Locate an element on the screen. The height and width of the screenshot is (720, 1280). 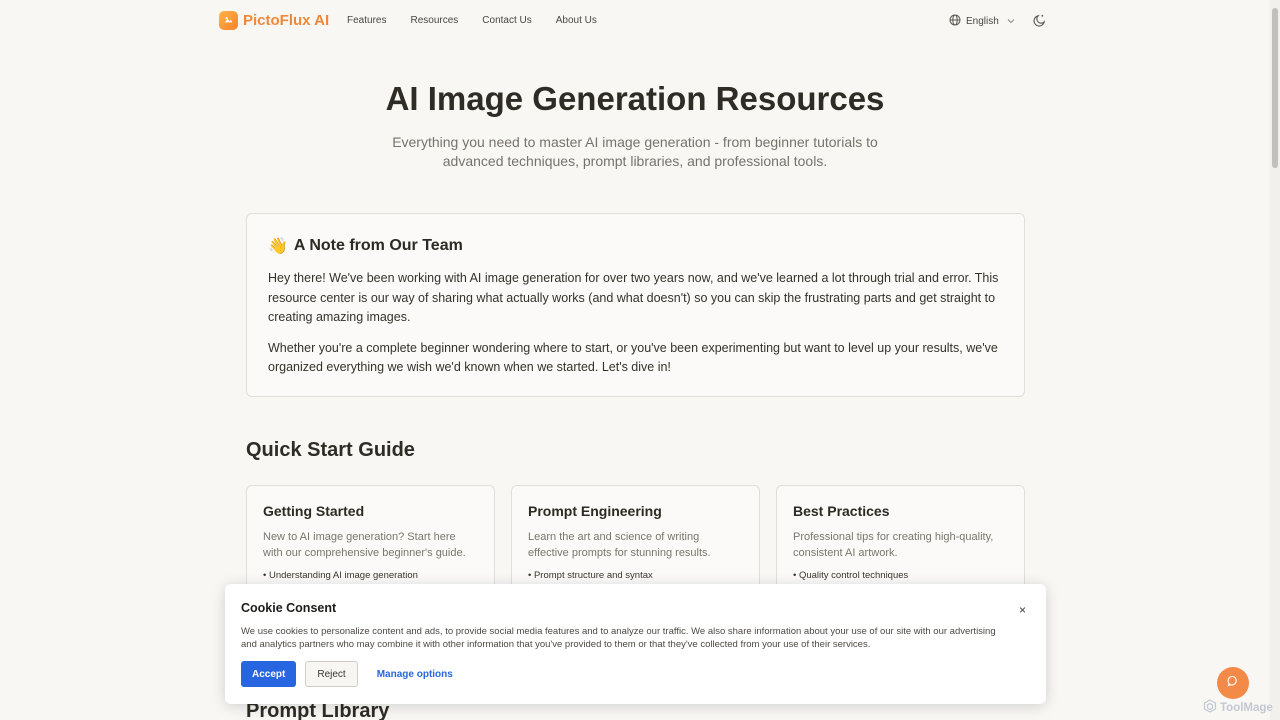
brand-logo-icon is located at coordinates (228, 20).